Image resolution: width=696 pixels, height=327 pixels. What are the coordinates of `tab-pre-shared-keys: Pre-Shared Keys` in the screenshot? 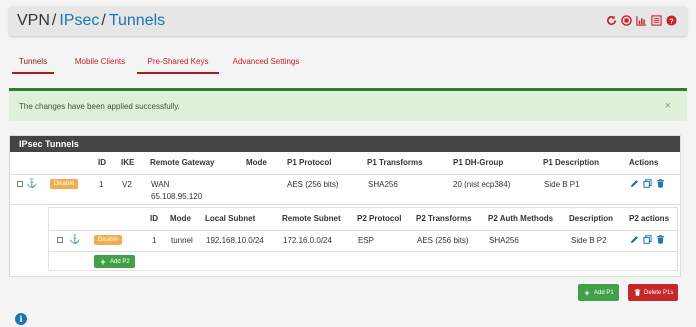 It's located at (178, 62).